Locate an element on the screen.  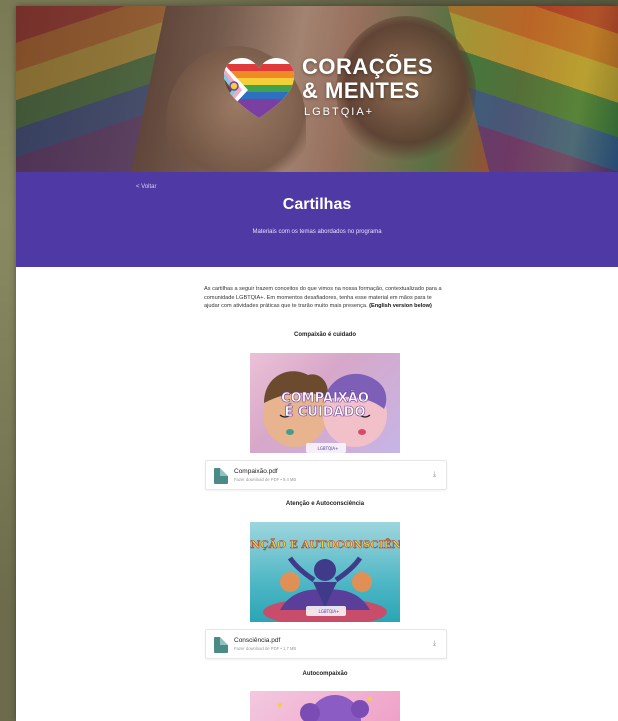
cover-text-line2: É CUIDADO is located at coordinates (324, 412).